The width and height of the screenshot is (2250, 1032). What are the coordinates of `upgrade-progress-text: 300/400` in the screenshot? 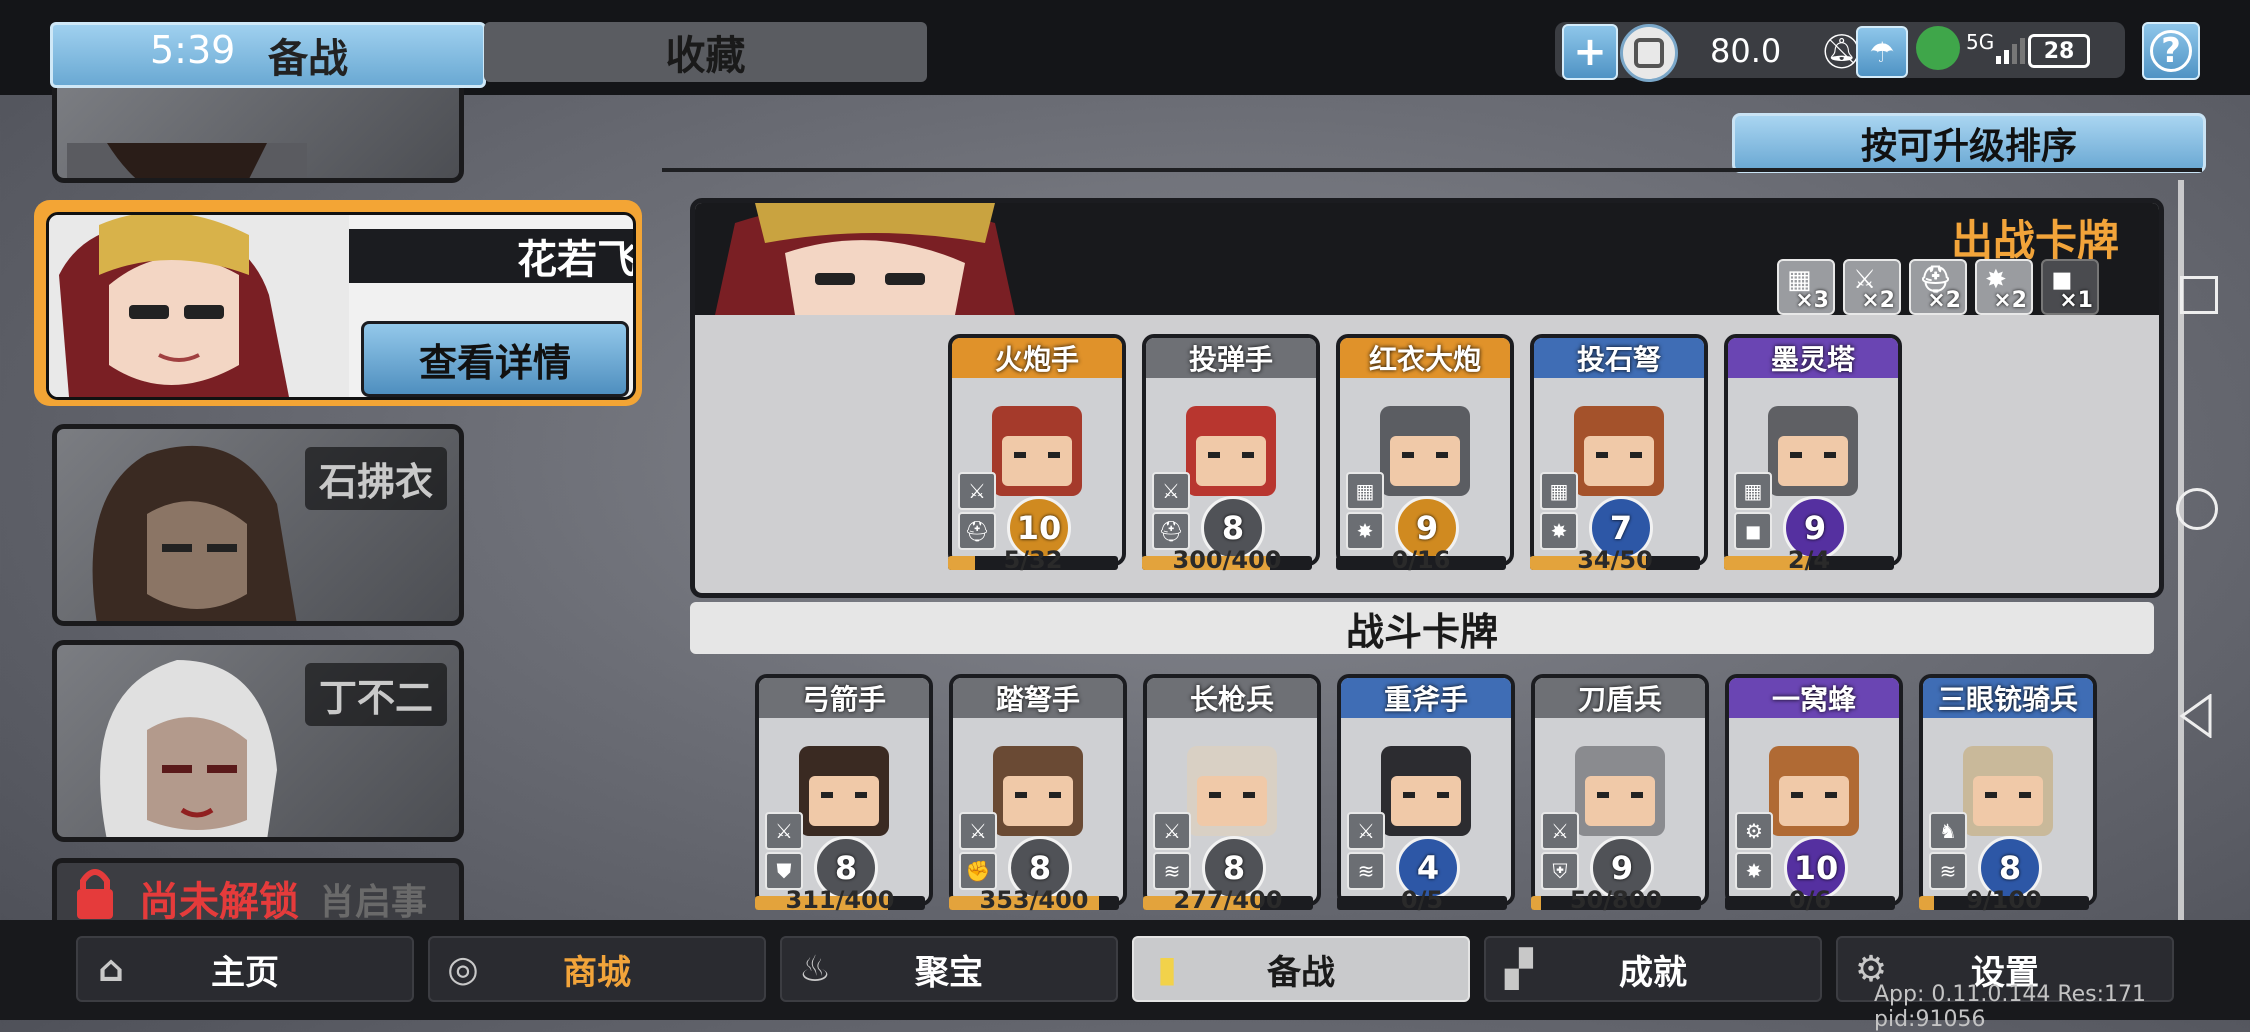 It's located at (1227, 560).